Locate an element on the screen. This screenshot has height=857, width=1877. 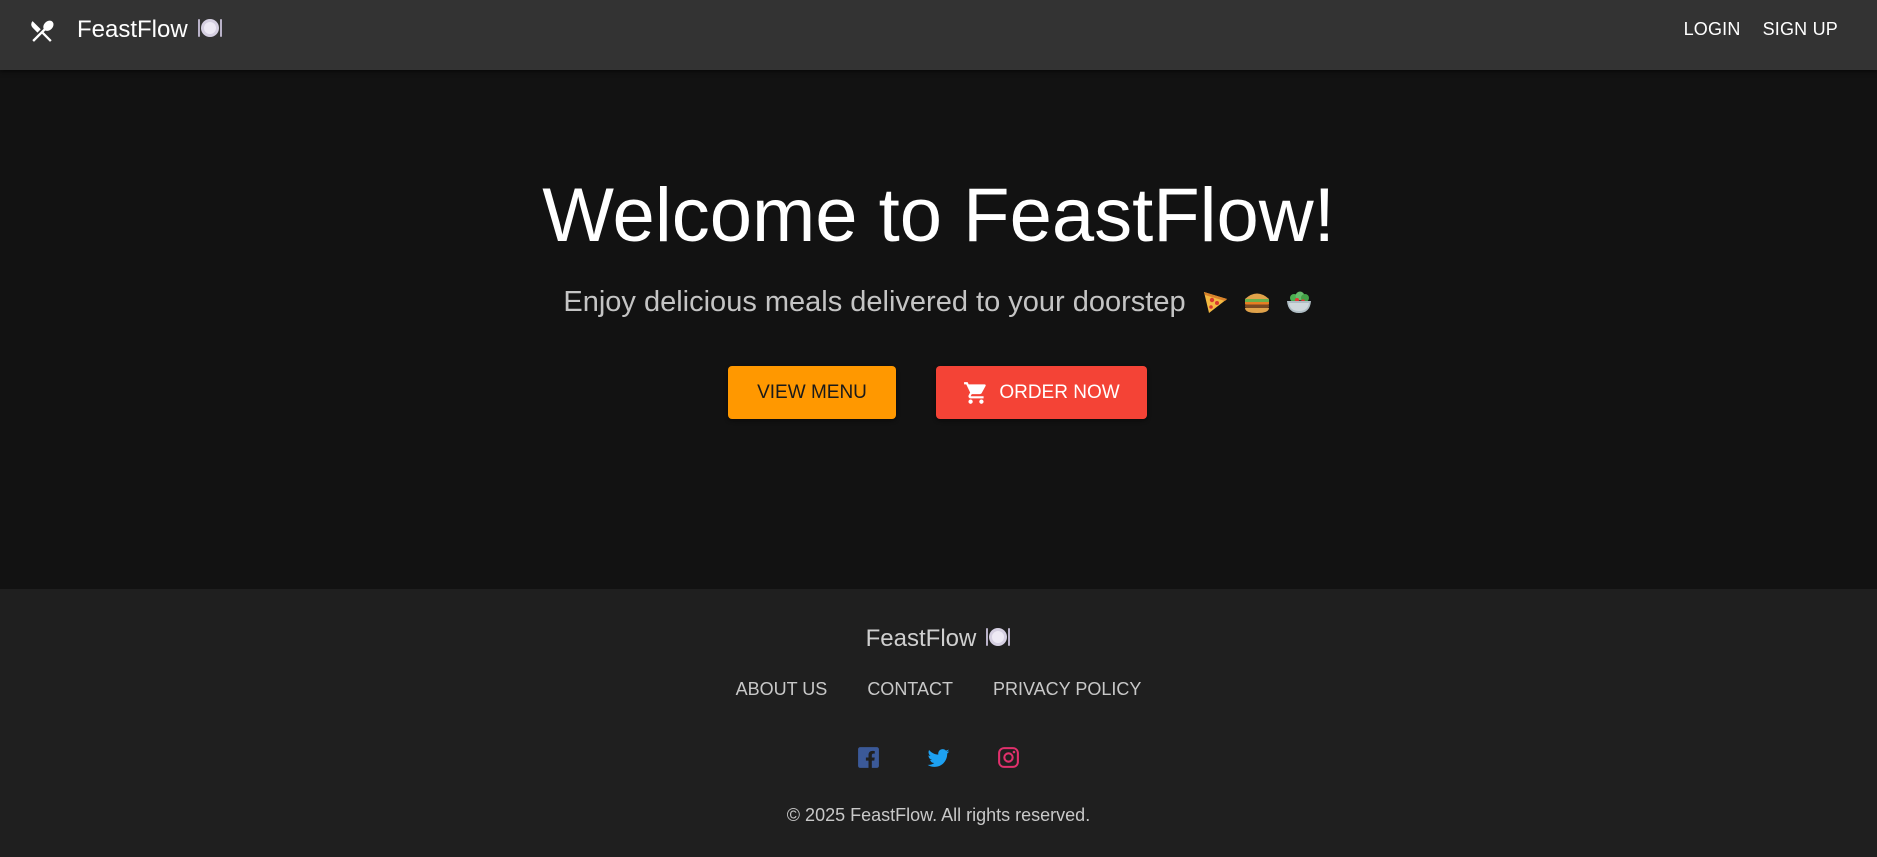
view-menu-button: VIEW MENU is located at coordinates (812, 392).